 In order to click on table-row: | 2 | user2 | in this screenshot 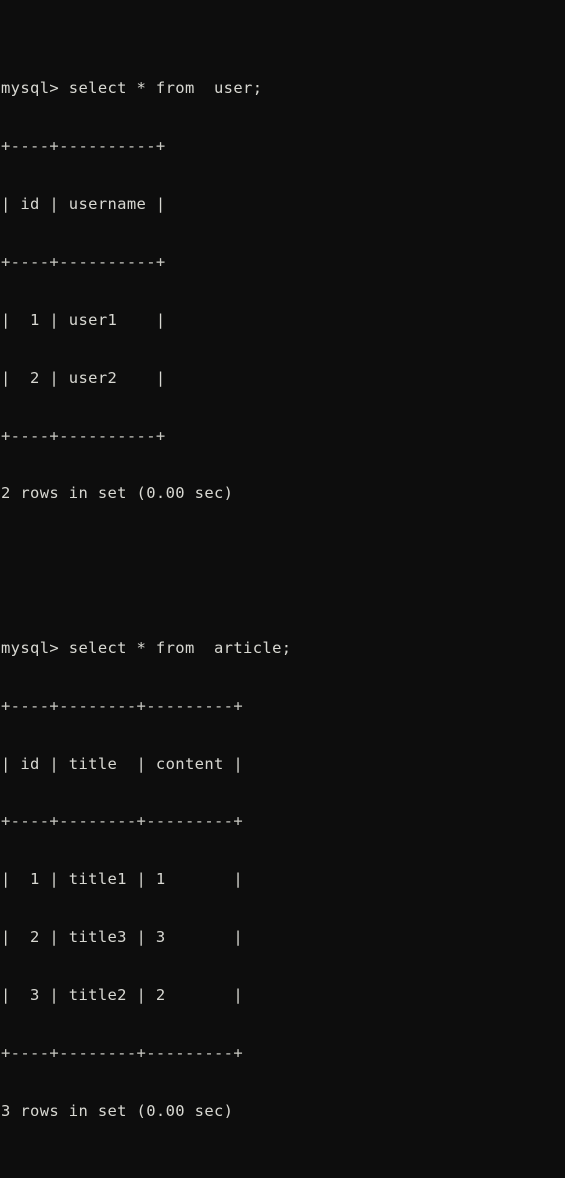, I will do `click(83, 377)`.